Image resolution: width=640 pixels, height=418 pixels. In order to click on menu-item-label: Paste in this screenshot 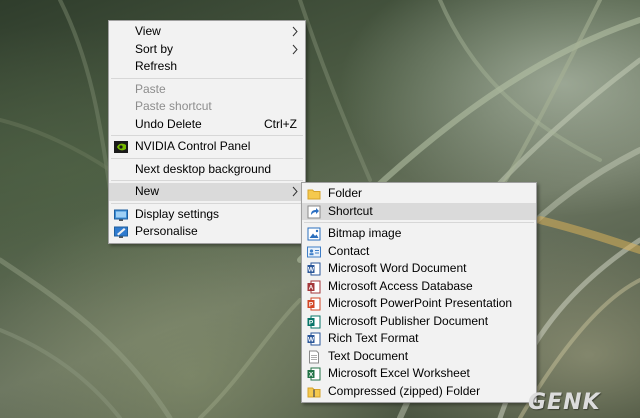, I will do `click(150, 88)`.